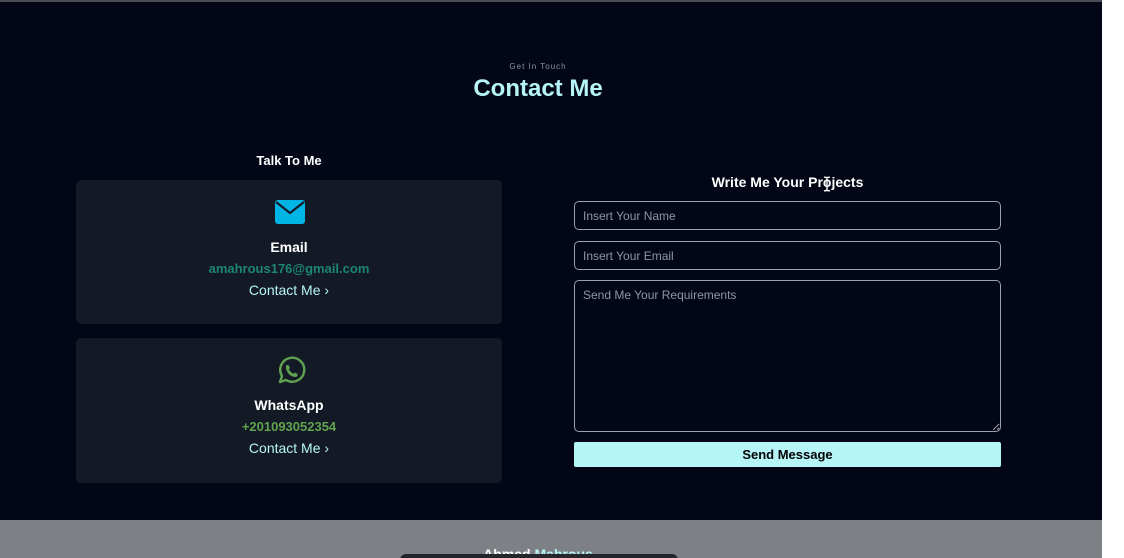  I want to click on envelope-icon, so click(290, 212).